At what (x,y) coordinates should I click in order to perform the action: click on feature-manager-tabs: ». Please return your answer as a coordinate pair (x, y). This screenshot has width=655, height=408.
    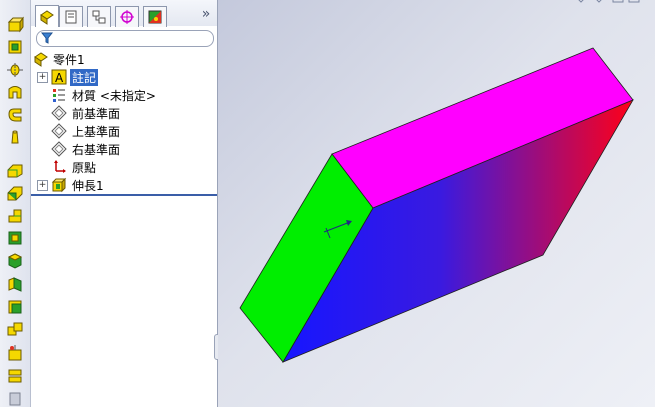
    Looking at the image, I should click on (124, 13).